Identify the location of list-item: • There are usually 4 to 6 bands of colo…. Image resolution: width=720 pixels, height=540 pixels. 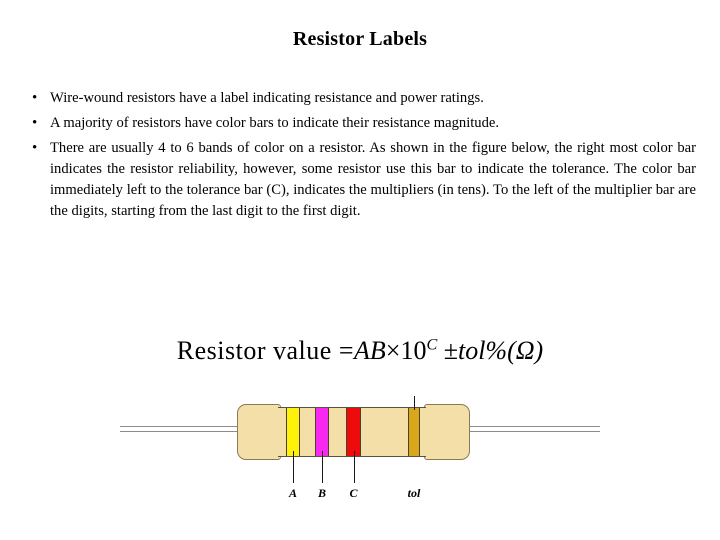
(362, 180).